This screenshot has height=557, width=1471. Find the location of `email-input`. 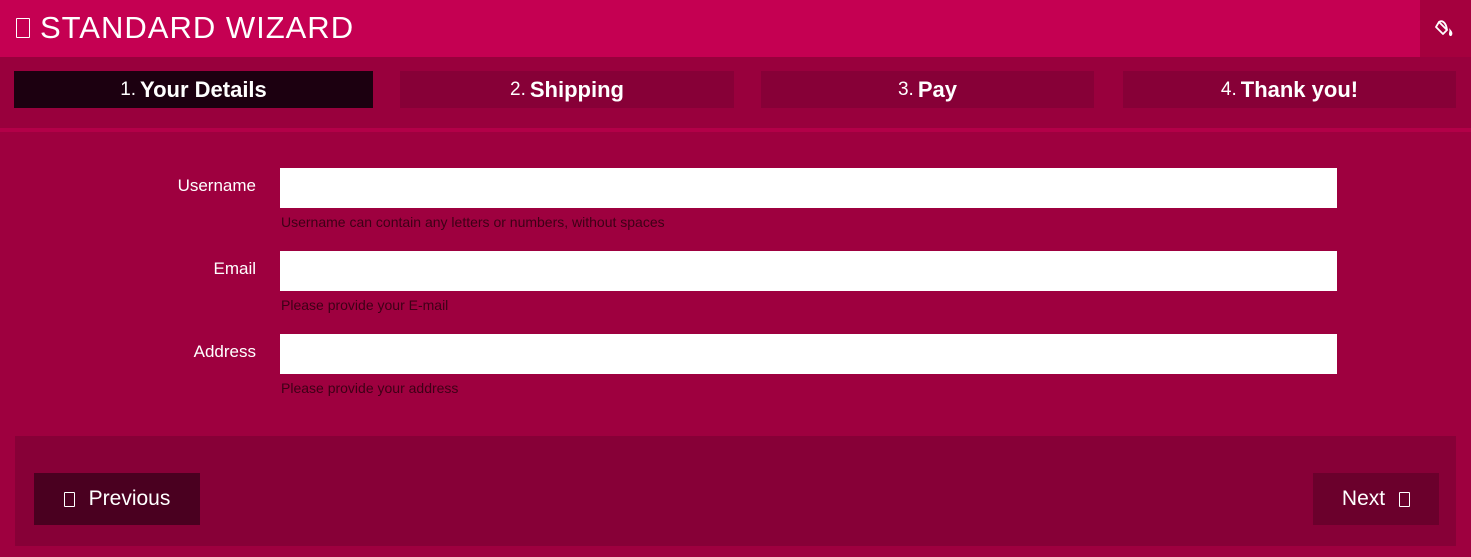

email-input is located at coordinates (808, 271).